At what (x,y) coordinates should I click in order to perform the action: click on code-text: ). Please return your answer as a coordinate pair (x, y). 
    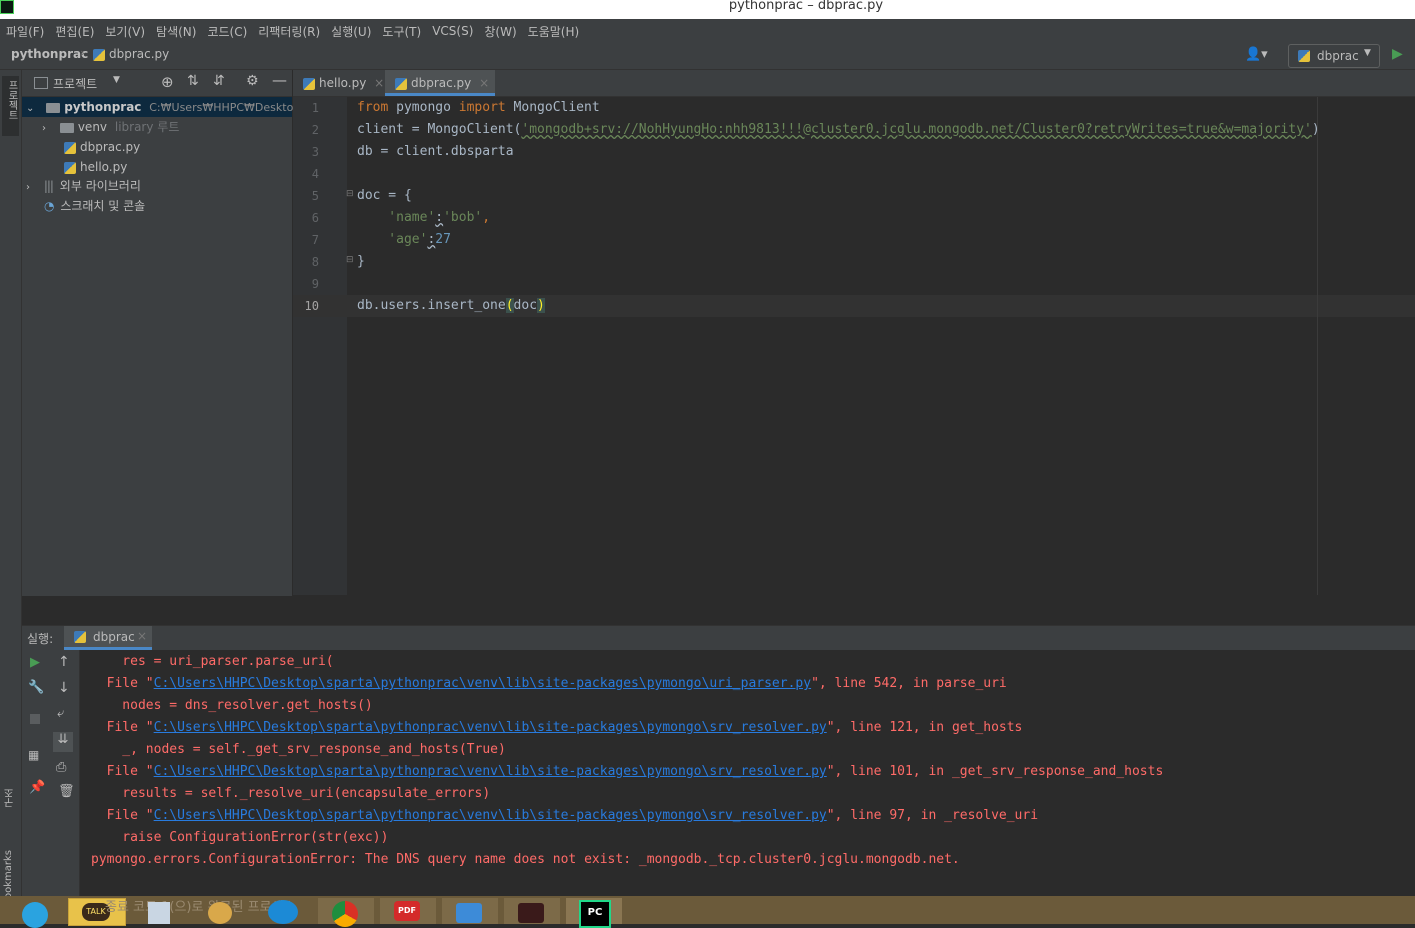
    Looking at the image, I should click on (1315, 129).